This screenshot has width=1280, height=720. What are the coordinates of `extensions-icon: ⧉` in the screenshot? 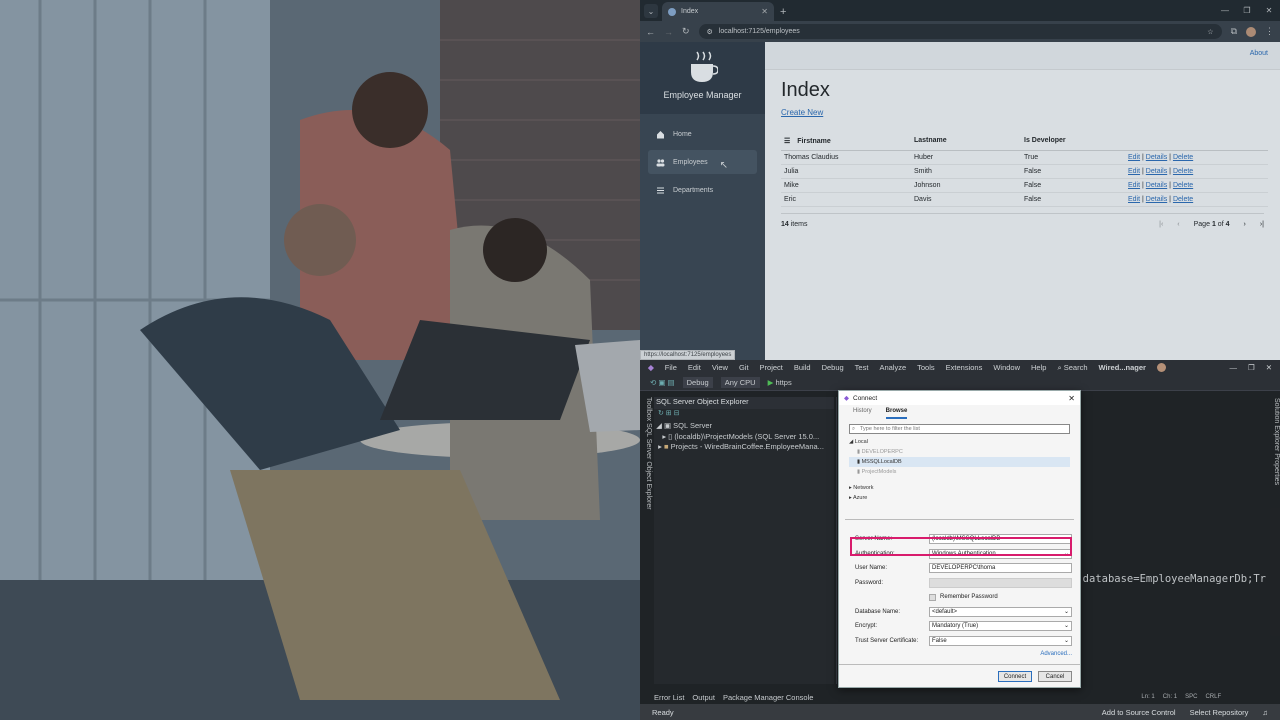 It's located at (1234, 31).